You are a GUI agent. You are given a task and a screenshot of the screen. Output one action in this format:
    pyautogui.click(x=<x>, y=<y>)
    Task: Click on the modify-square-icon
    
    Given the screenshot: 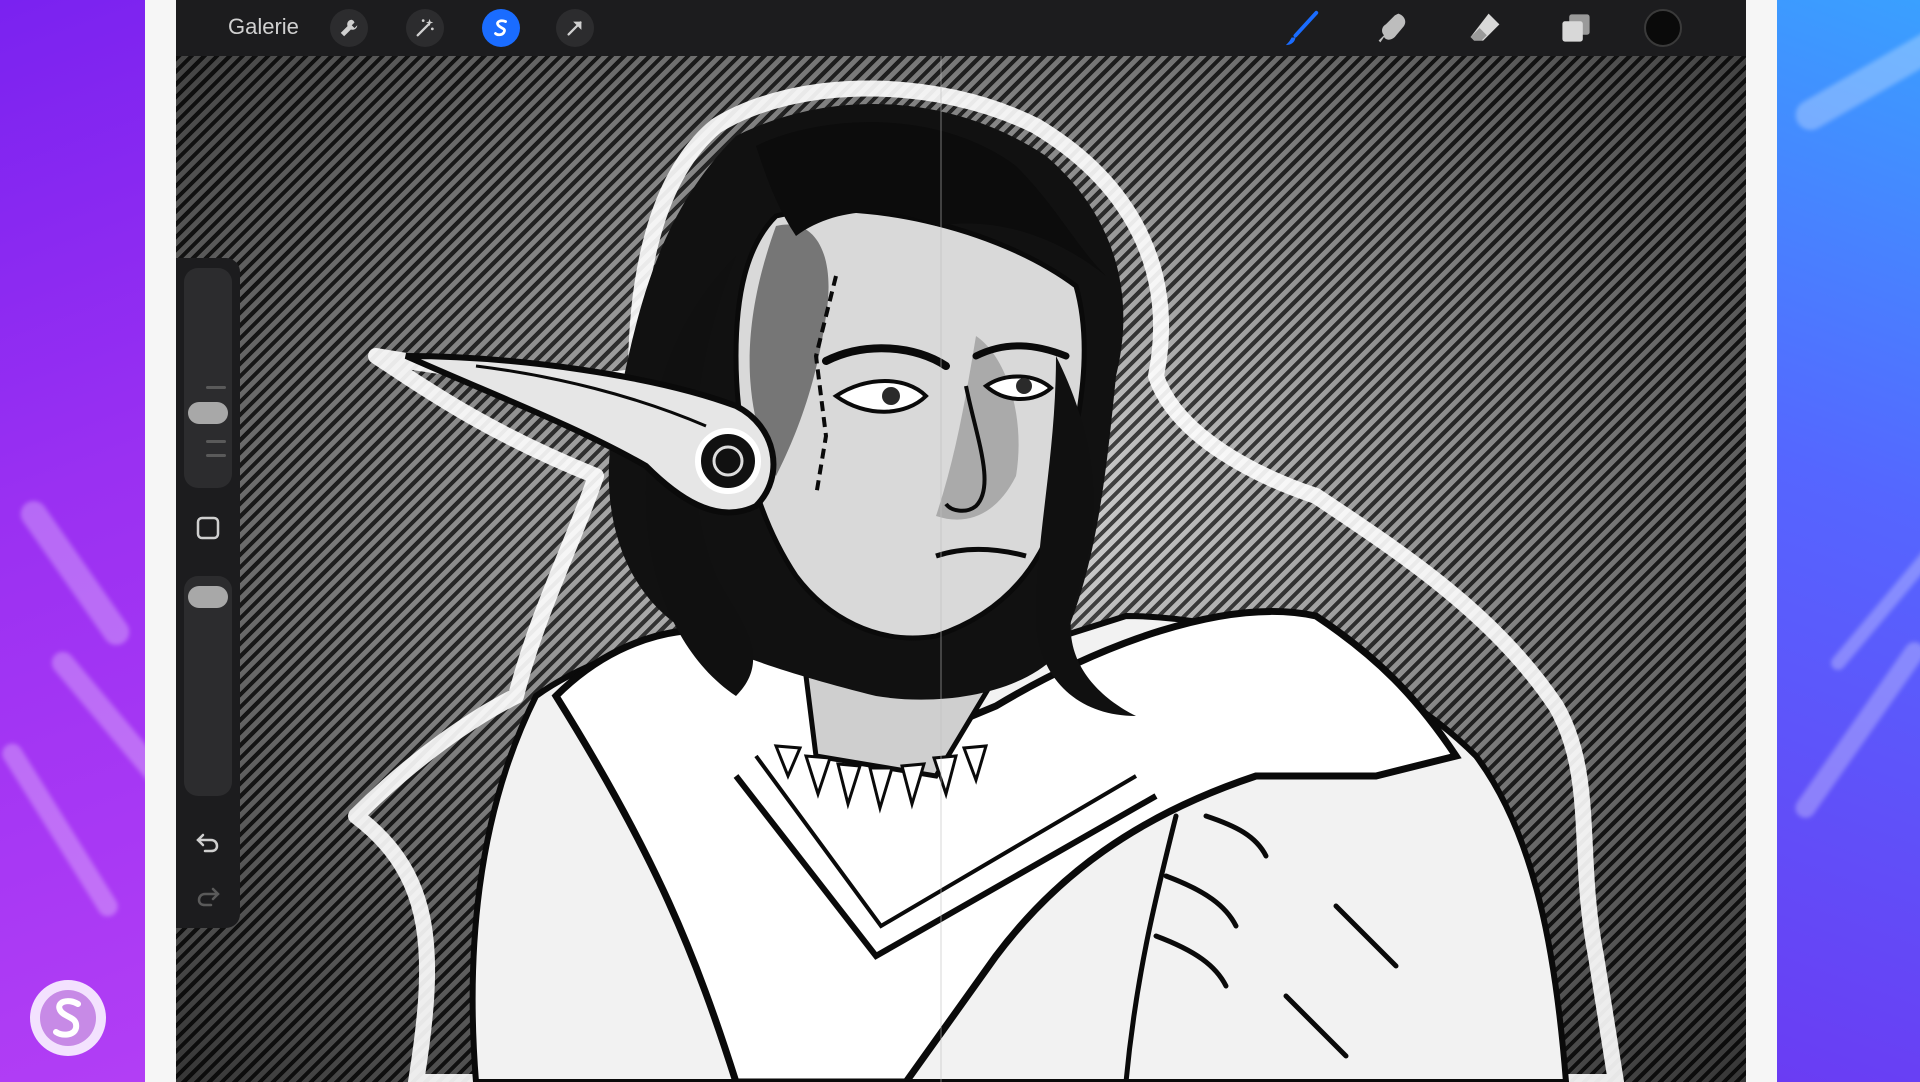 What is the action you would take?
    pyautogui.click(x=208, y=528)
    